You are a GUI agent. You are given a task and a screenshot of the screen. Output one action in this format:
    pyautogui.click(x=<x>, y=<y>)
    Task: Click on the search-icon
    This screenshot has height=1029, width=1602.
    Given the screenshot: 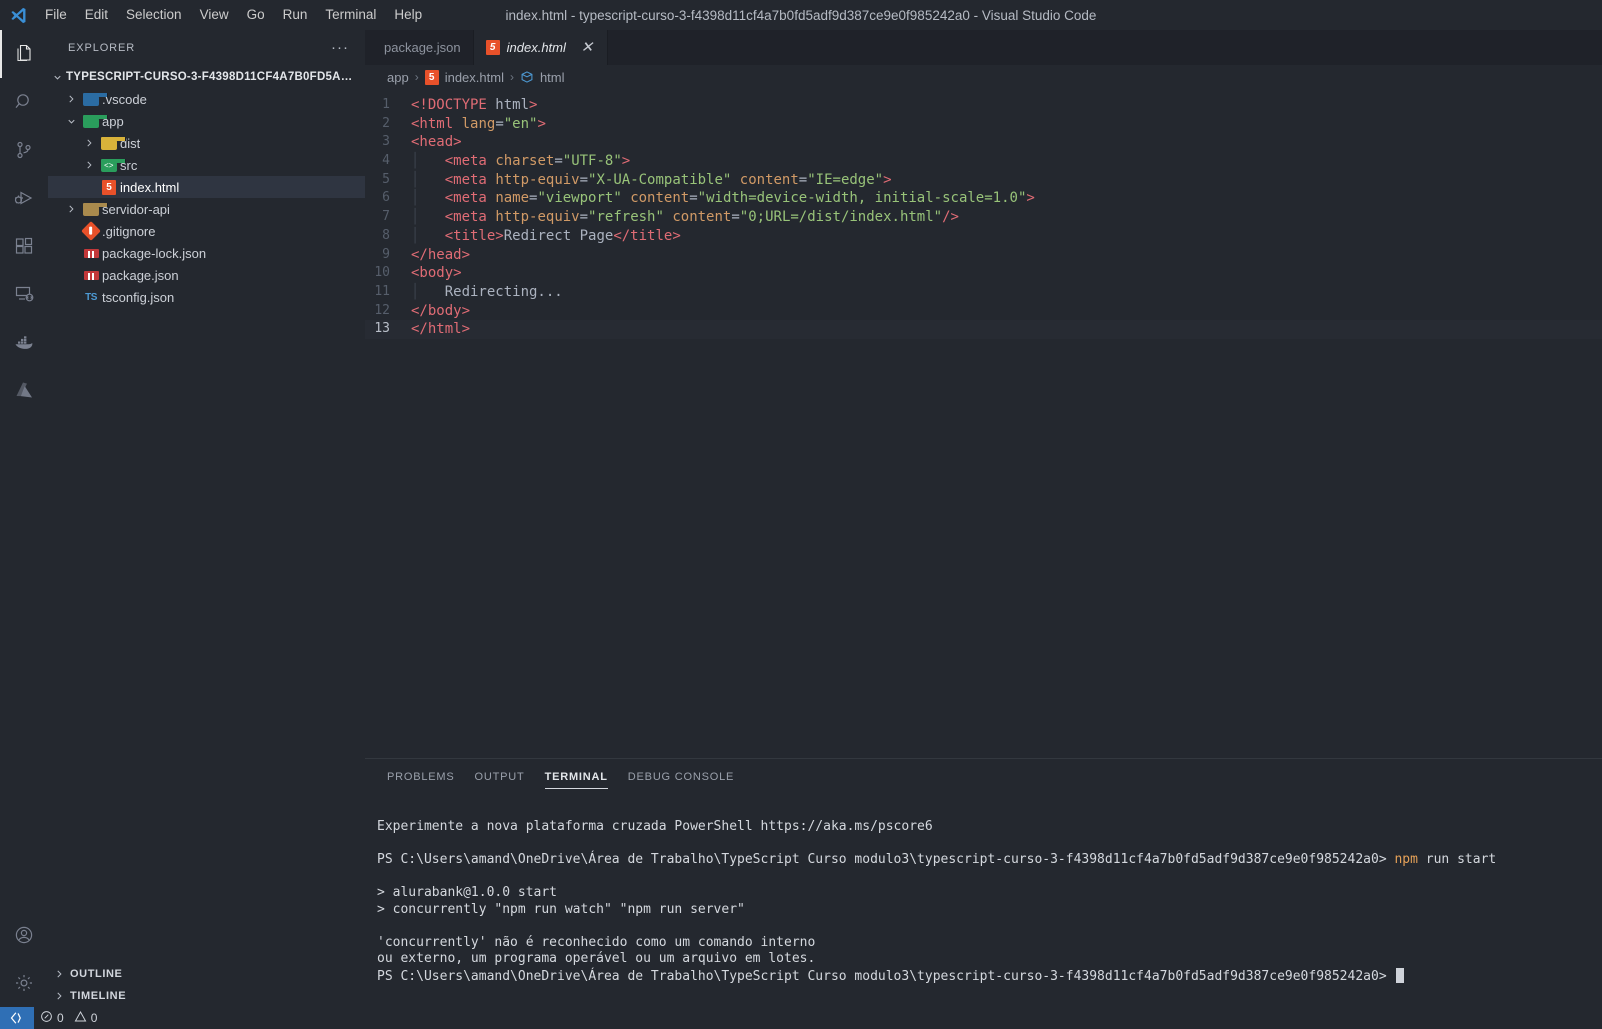 What is the action you would take?
    pyautogui.click(x=24, y=102)
    